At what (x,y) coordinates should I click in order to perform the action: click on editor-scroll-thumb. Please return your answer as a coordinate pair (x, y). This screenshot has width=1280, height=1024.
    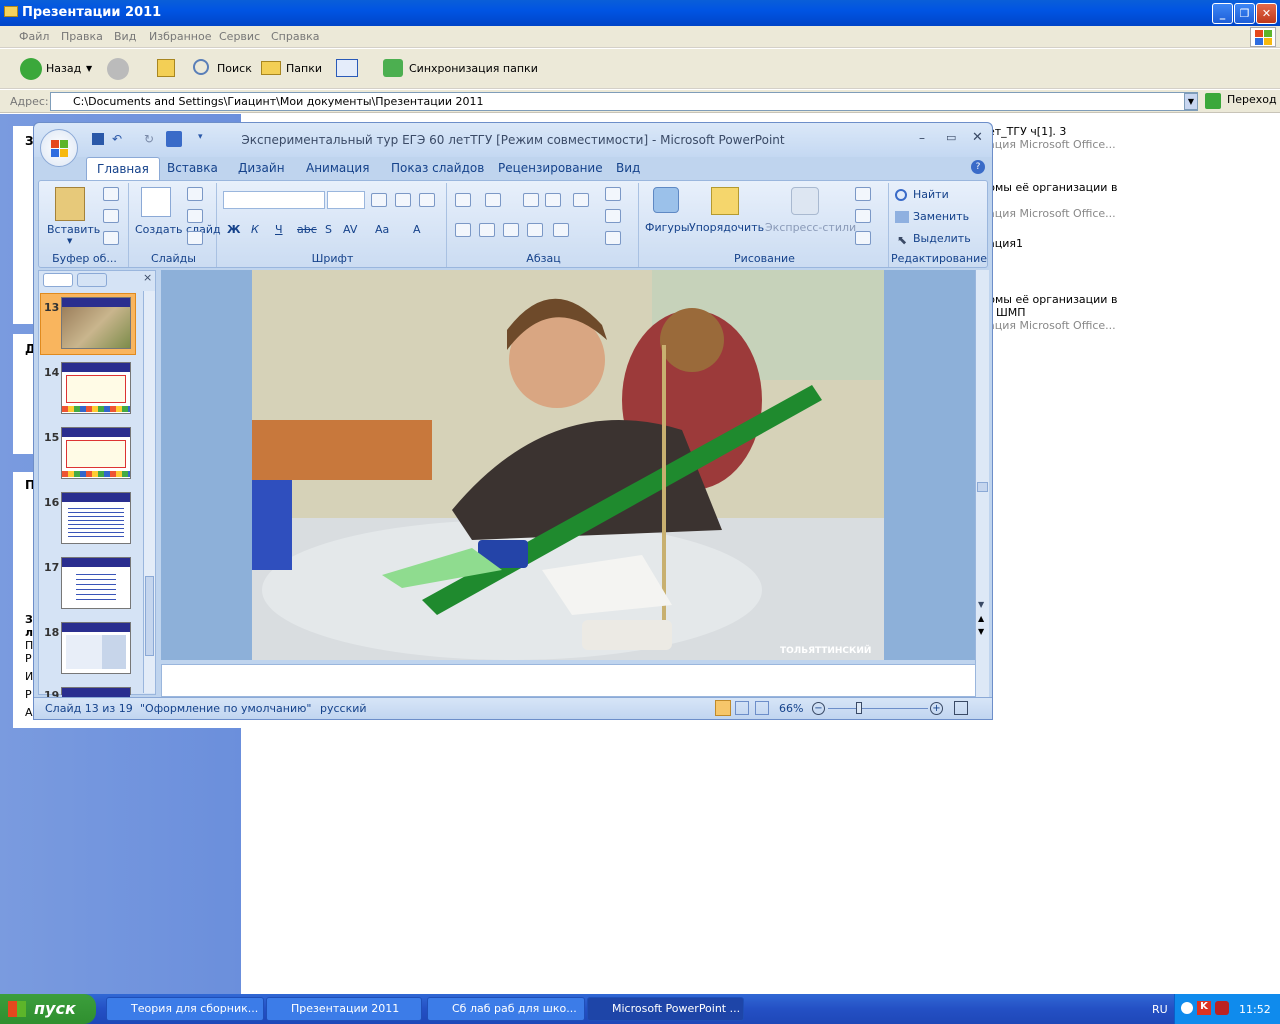
    Looking at the image, I should click on (982, 487).